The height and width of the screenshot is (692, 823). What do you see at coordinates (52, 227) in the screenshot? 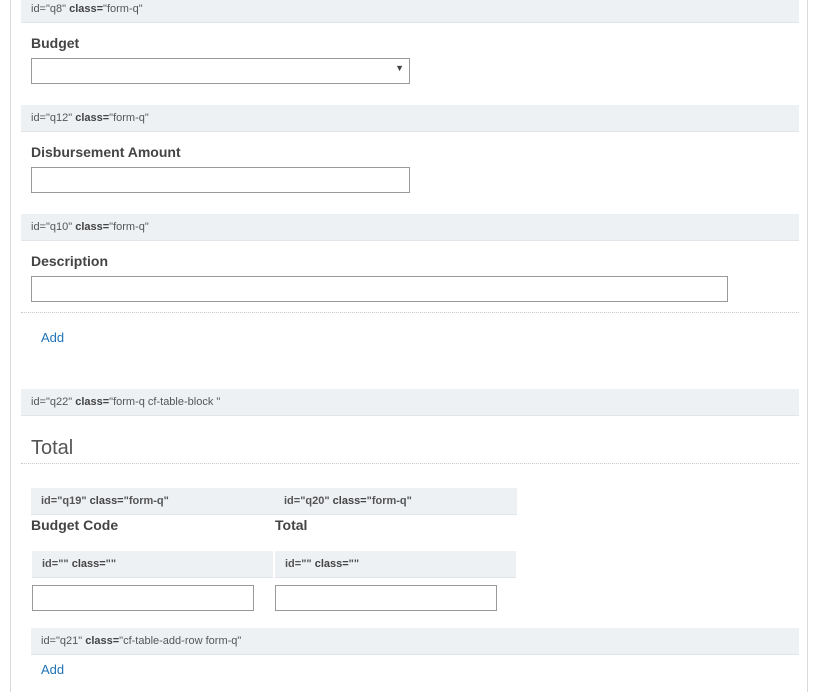
I see `id-label: id="q10"` at bounding box center [52, 227].